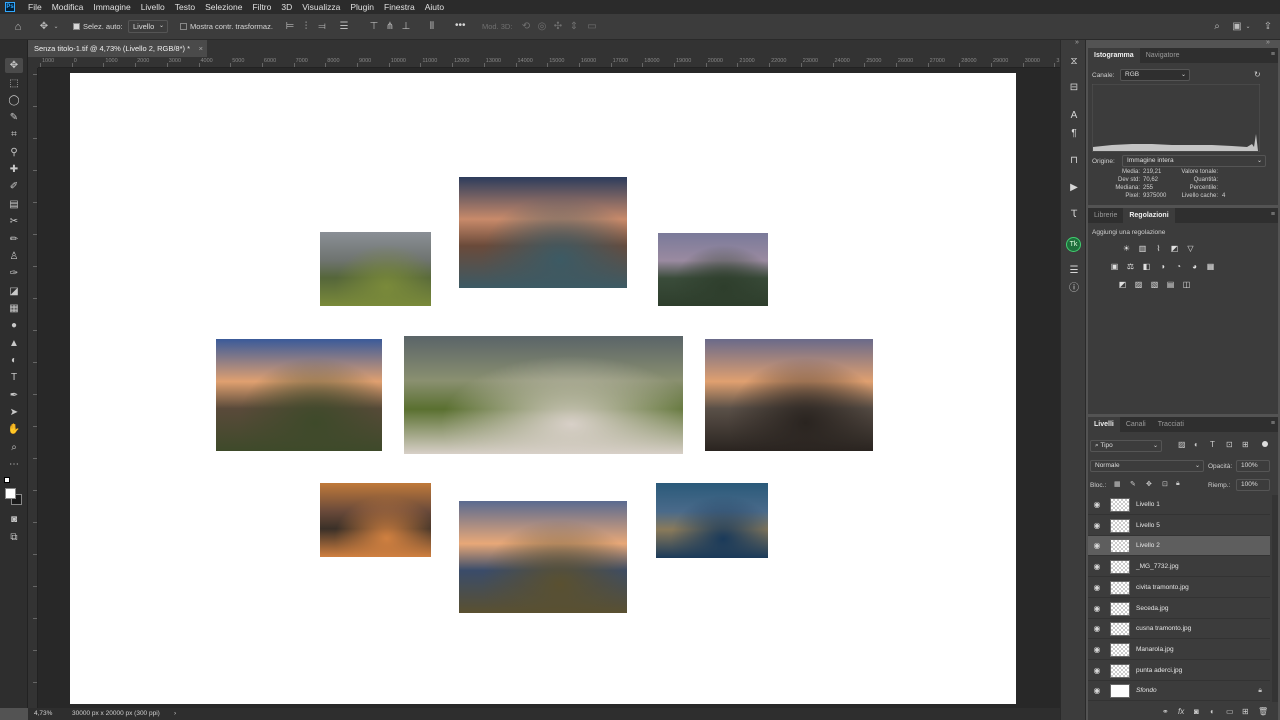 Image resolution: width=1280 pixels, height=720 pixels. What do you see at coordinates (1077, 42) in the screenshot?
I see `collapse-panels-icon: »` at bounding box center [1077, 42].